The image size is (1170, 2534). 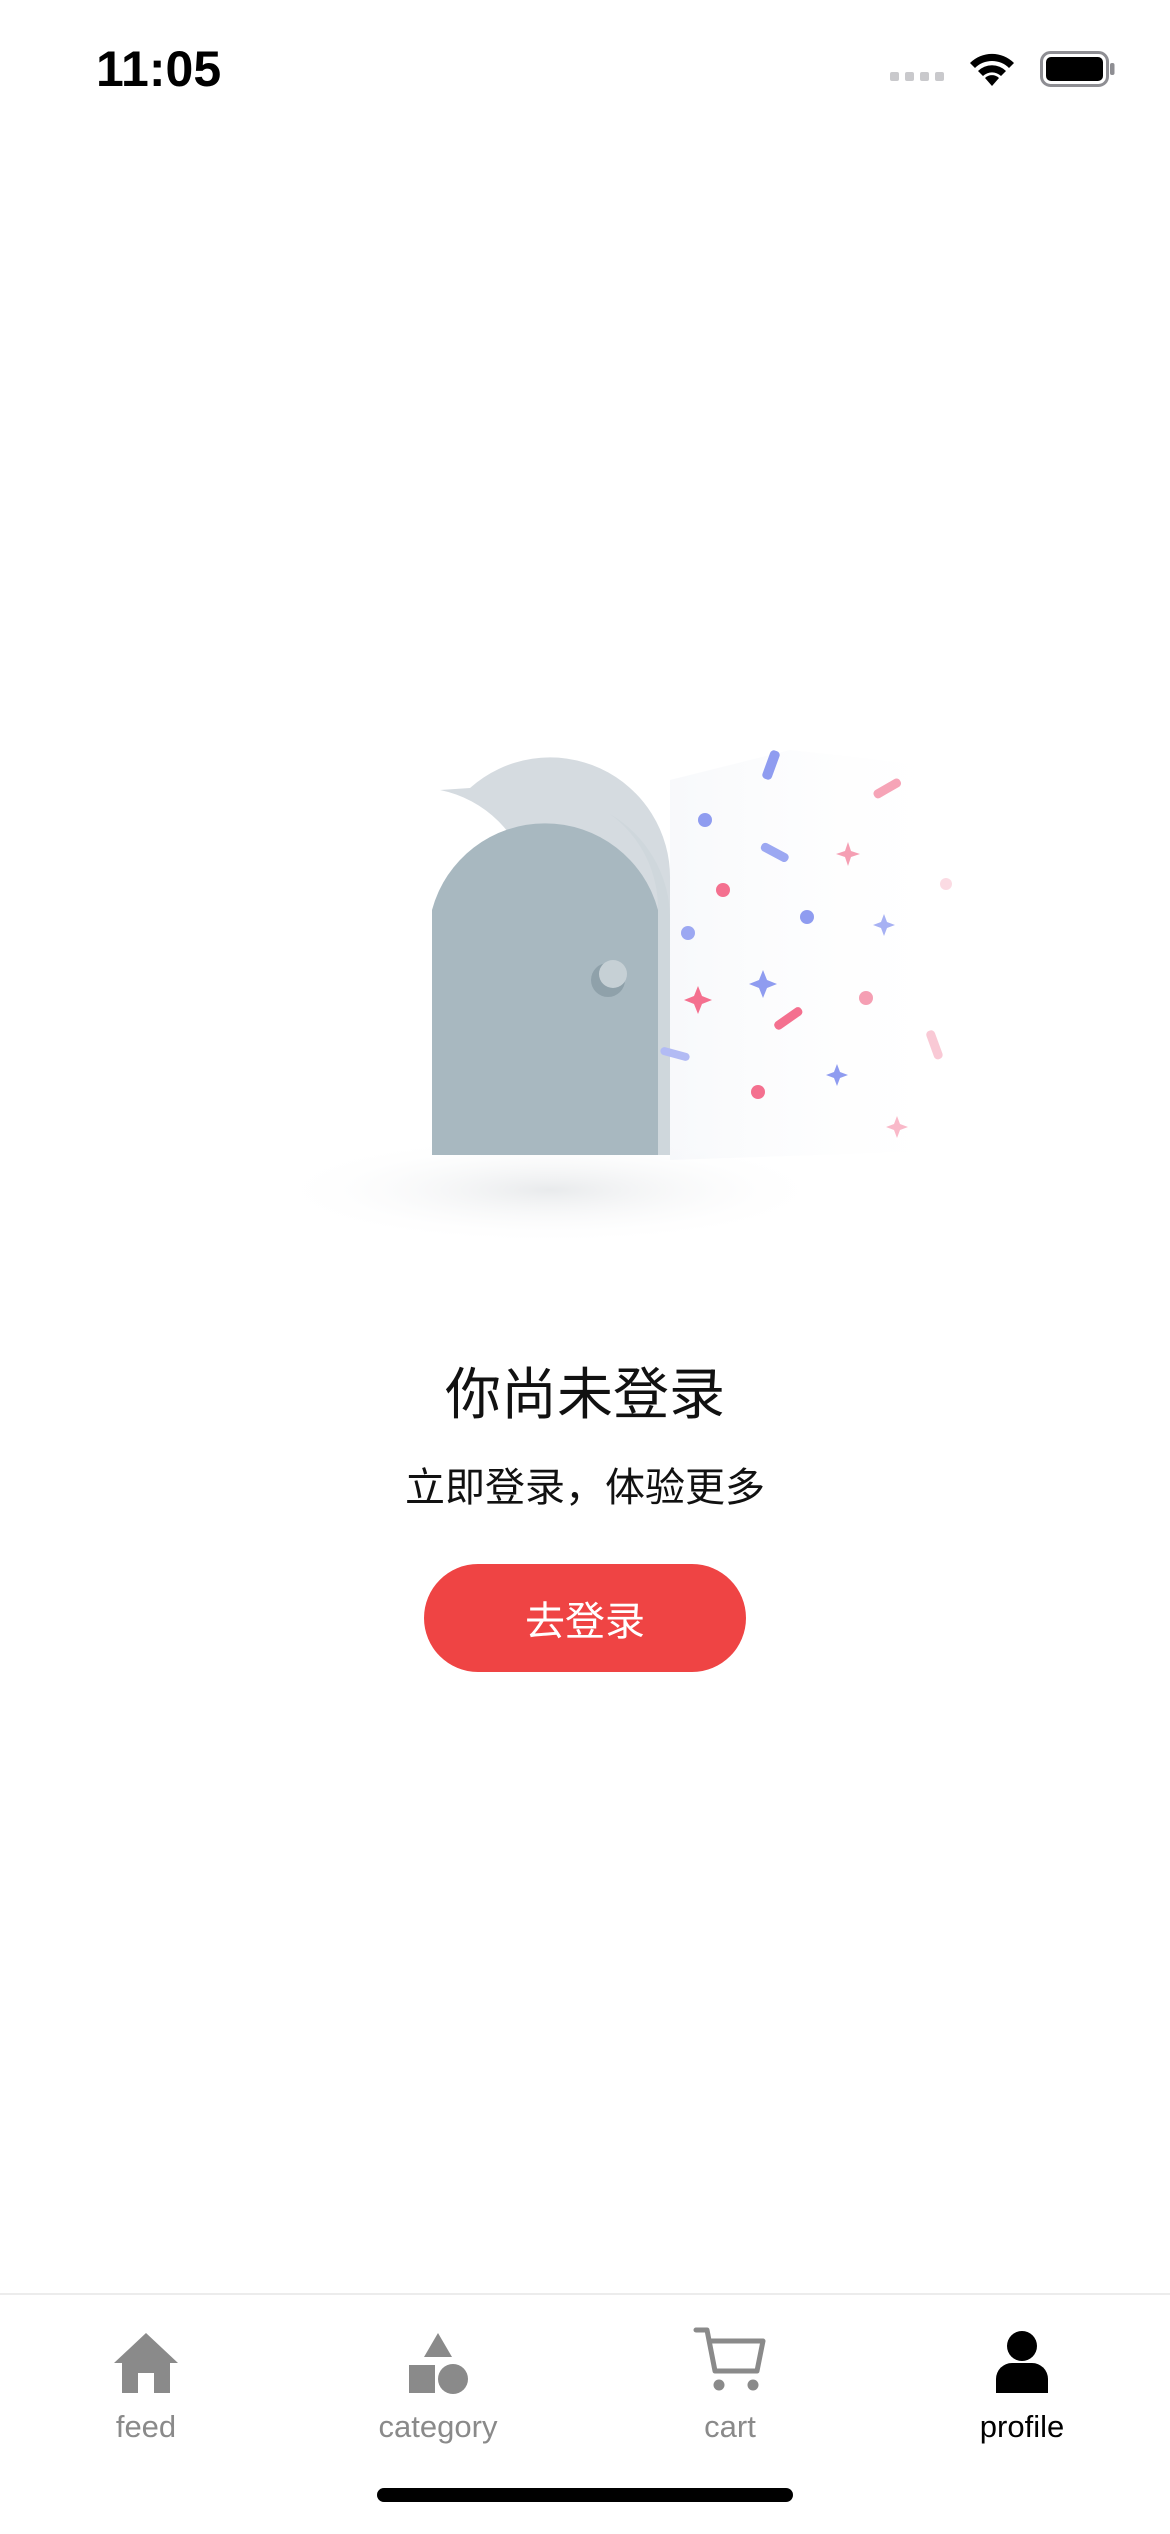 I want to click on tab-cart: cart, so click(x=730, y=2390).